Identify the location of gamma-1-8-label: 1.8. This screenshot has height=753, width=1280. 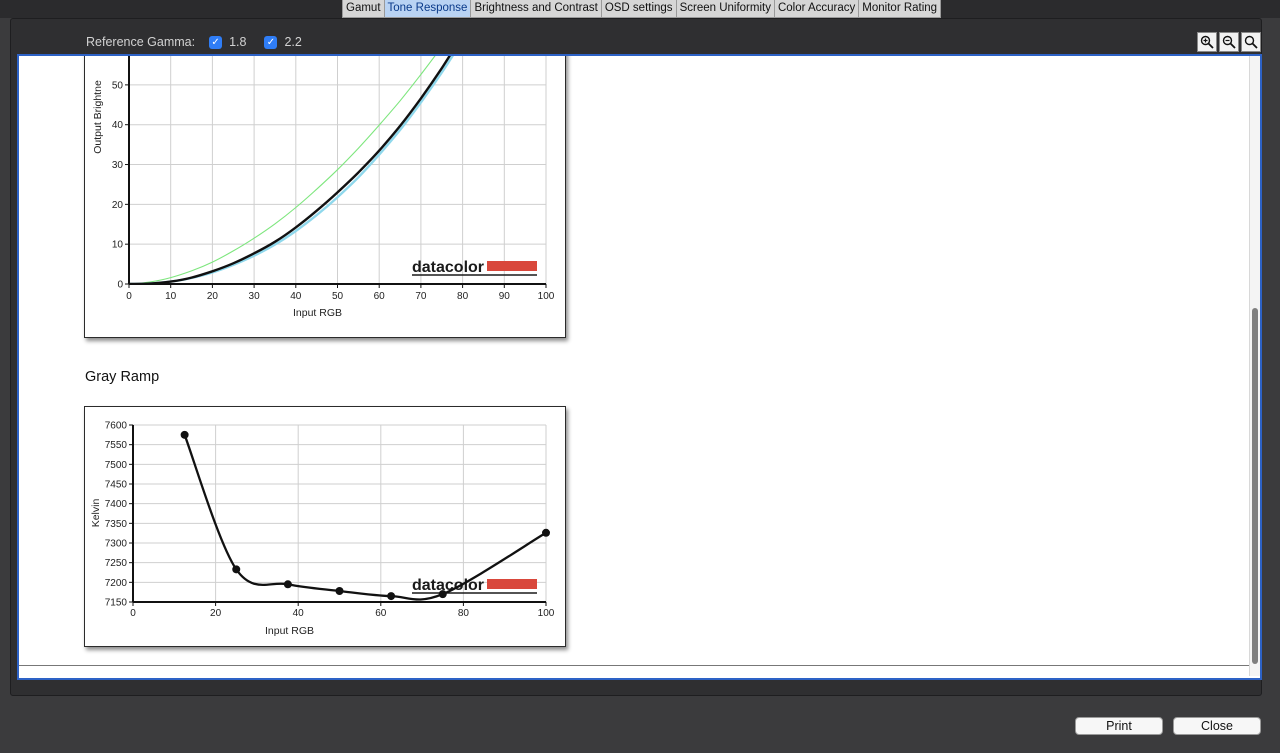
(238, 42).